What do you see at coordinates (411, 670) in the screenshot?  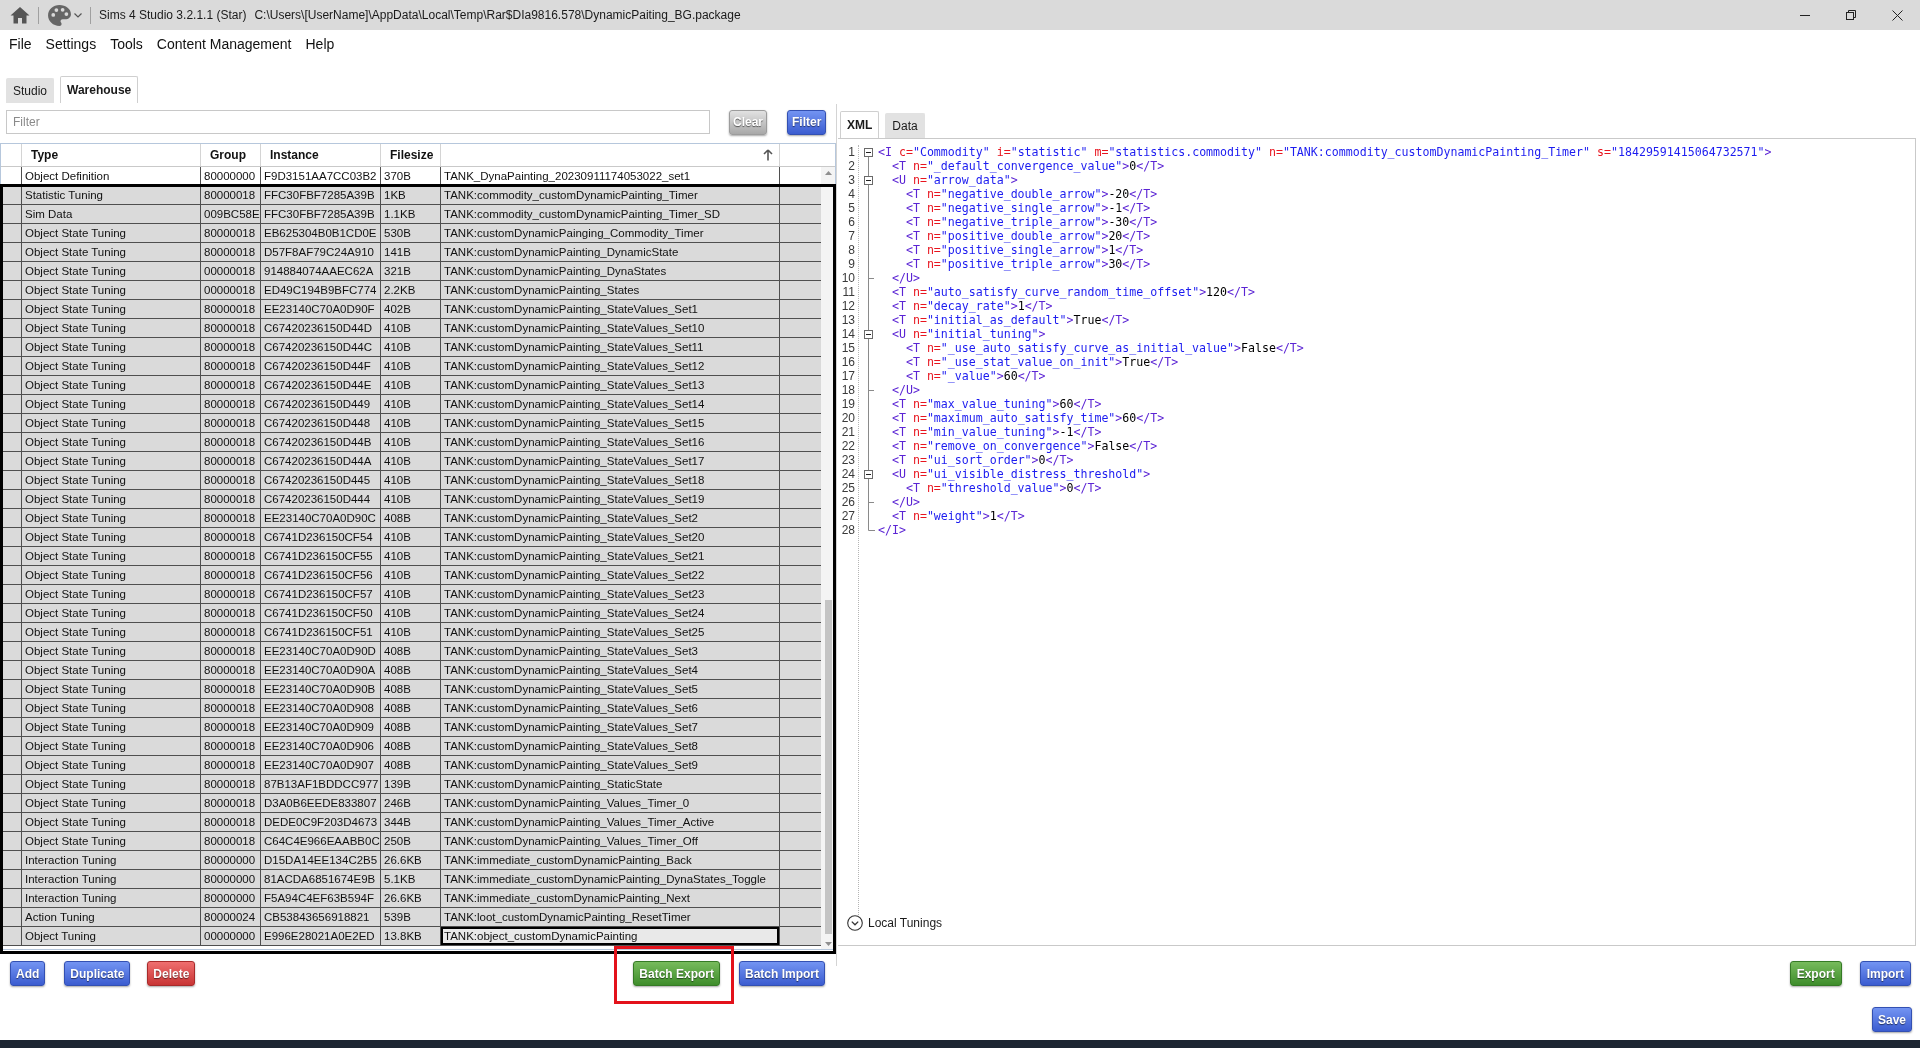 I see `table-row: Object State Tuning 80000018 EE23140C70A0D90A 408B TANK:customDynamicPainting_StateValues_Set4` at bounding box center [411, 670].